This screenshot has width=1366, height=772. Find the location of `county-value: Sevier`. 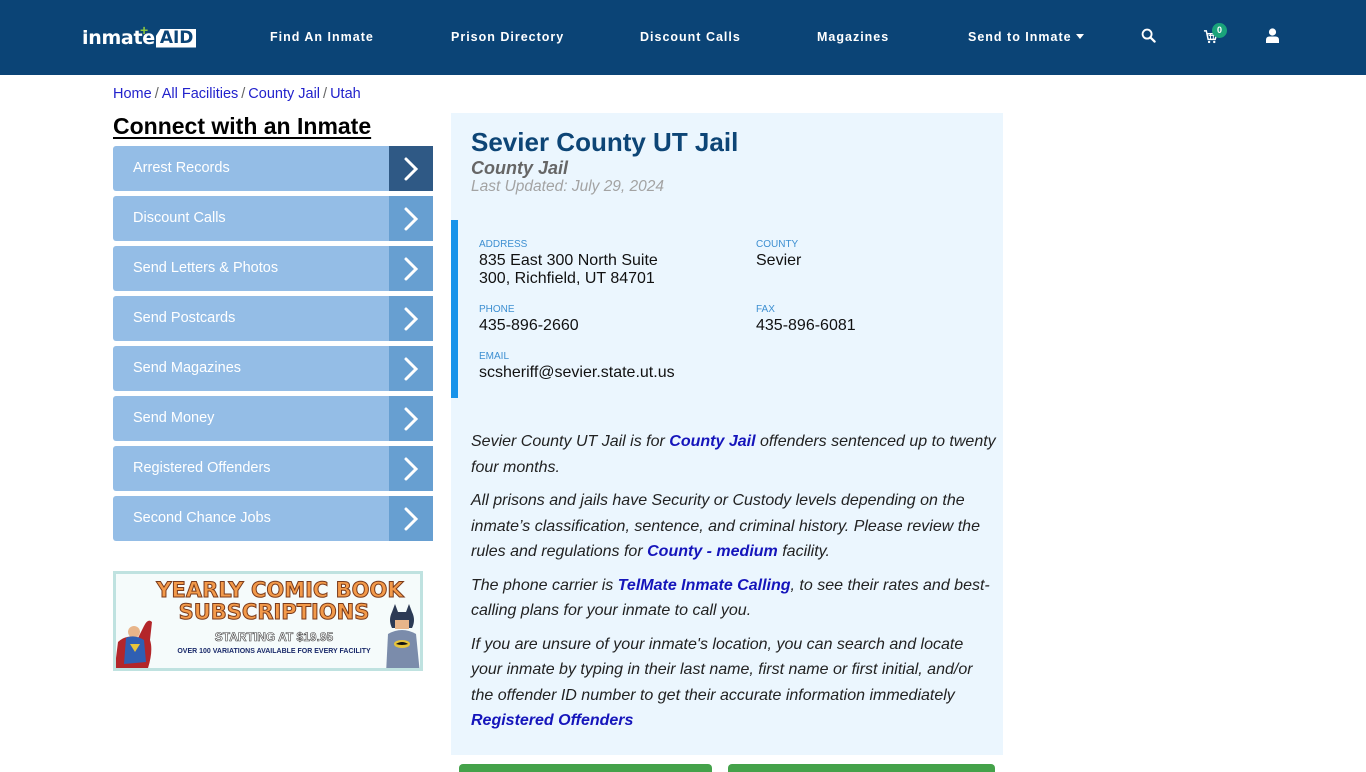

county-value: Sevier is located at coordinates (779, 260).